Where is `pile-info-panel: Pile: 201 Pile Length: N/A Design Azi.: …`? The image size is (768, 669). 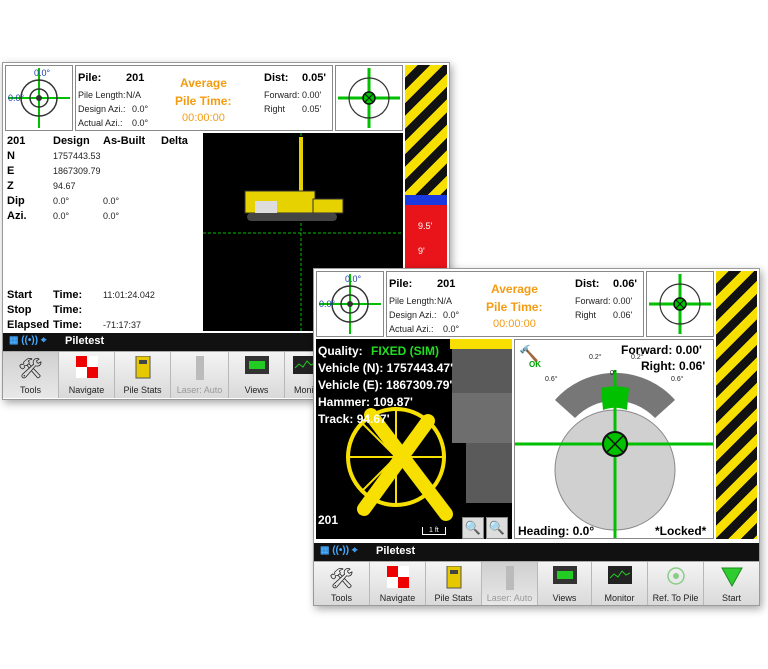
pile-info-panel: Pile: 201 Pile Length: N/A Design Azi.: … is located at coordinates (515, 304).